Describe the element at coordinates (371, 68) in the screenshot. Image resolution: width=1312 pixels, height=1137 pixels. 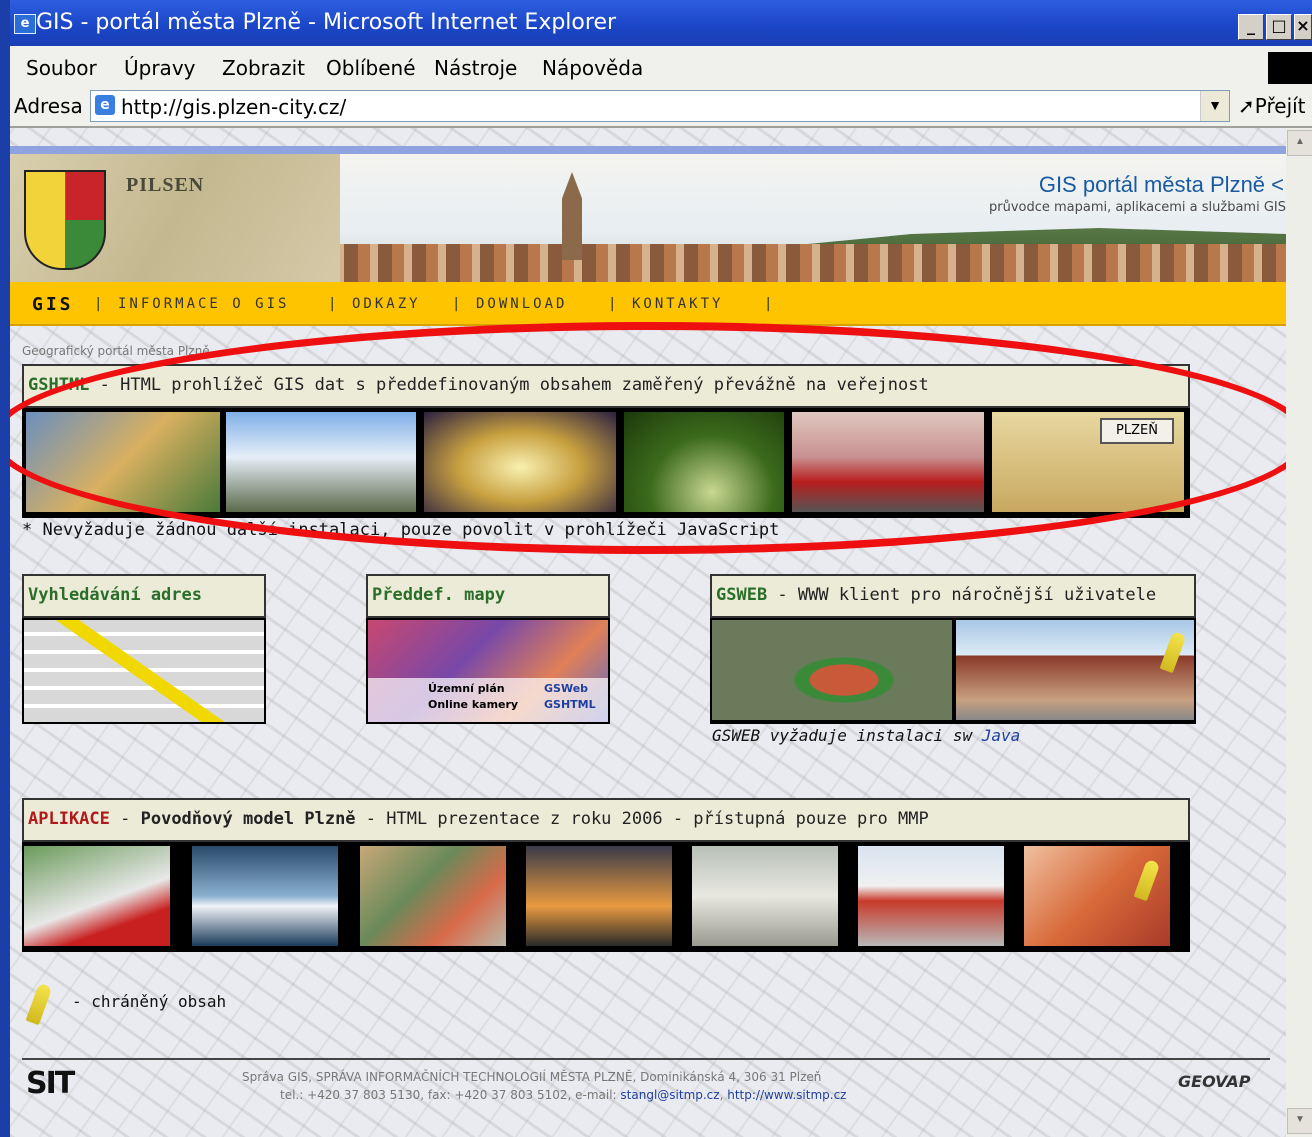
I see `menu-oblibene: Oblíbené` at that location.